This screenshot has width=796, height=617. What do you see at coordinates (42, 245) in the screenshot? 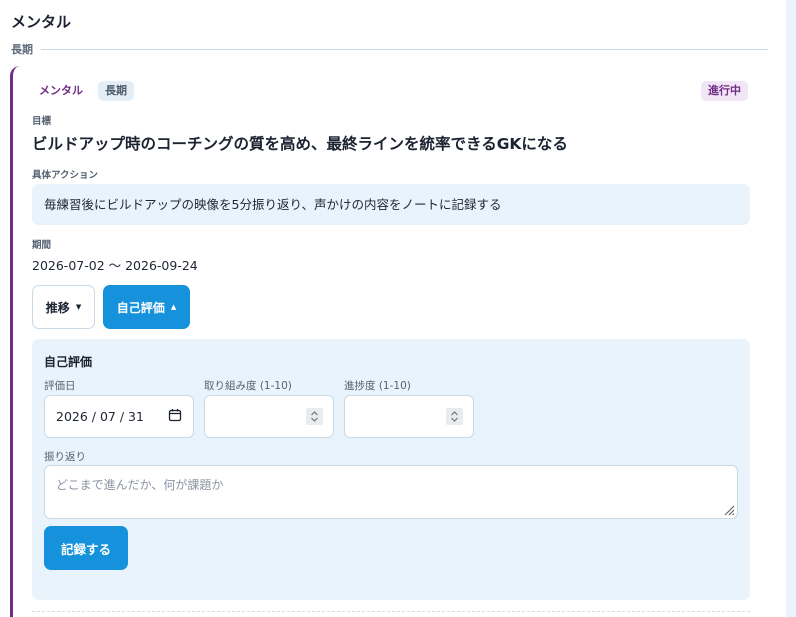
I see `period-field-label: 期間` at bounding box center [42, 245].